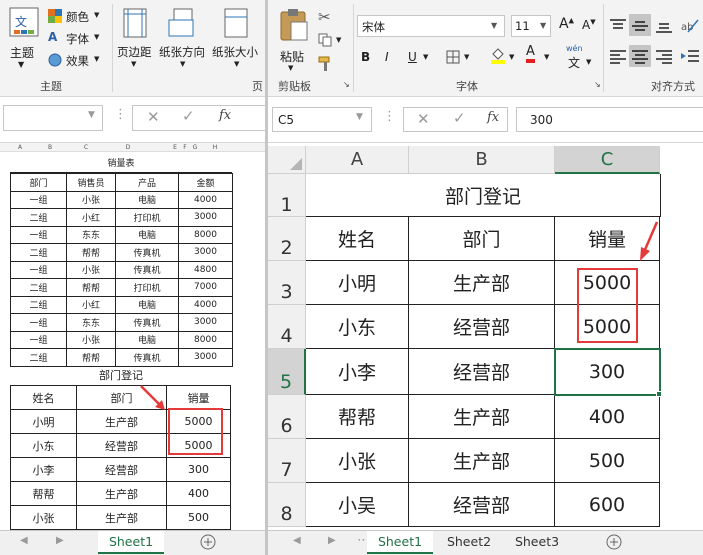 Image resolution: width=703 pixels, height=555 pixels. What do you see at coordinates (566, 24) in the screenshot?
I see `increase-font-icon: A▲` at bounding box center [566, 24].